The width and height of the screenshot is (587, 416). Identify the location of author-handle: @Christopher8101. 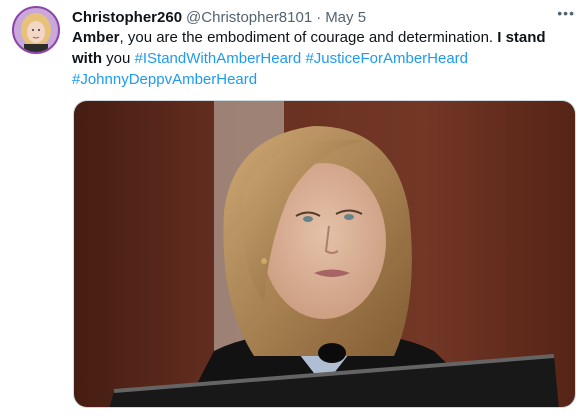
(249, 17).